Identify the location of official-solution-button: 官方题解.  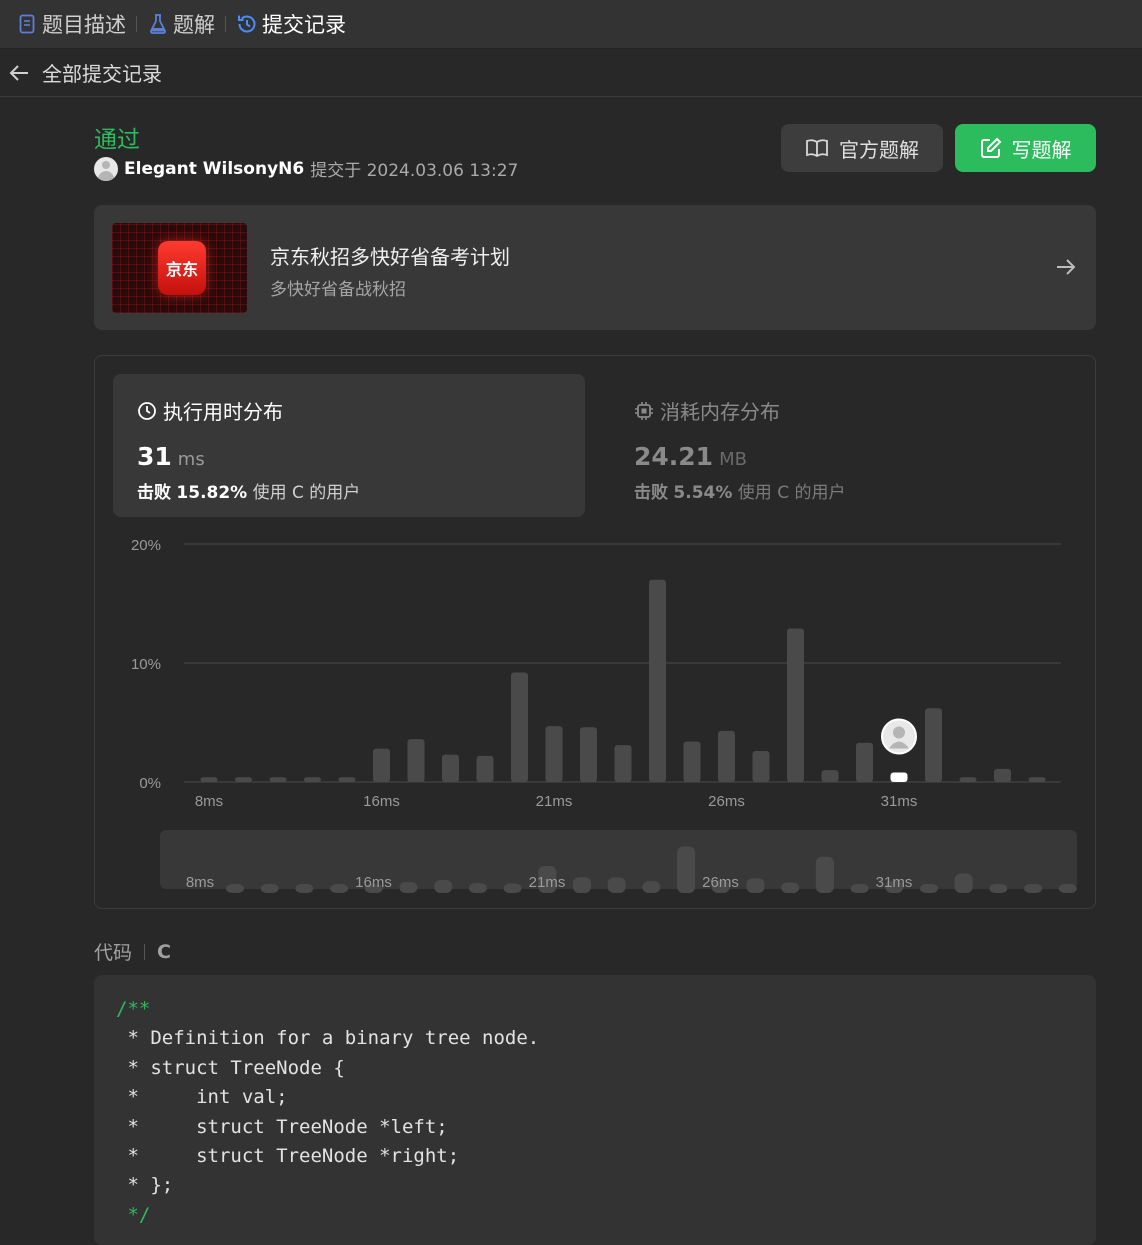
(862, 148).